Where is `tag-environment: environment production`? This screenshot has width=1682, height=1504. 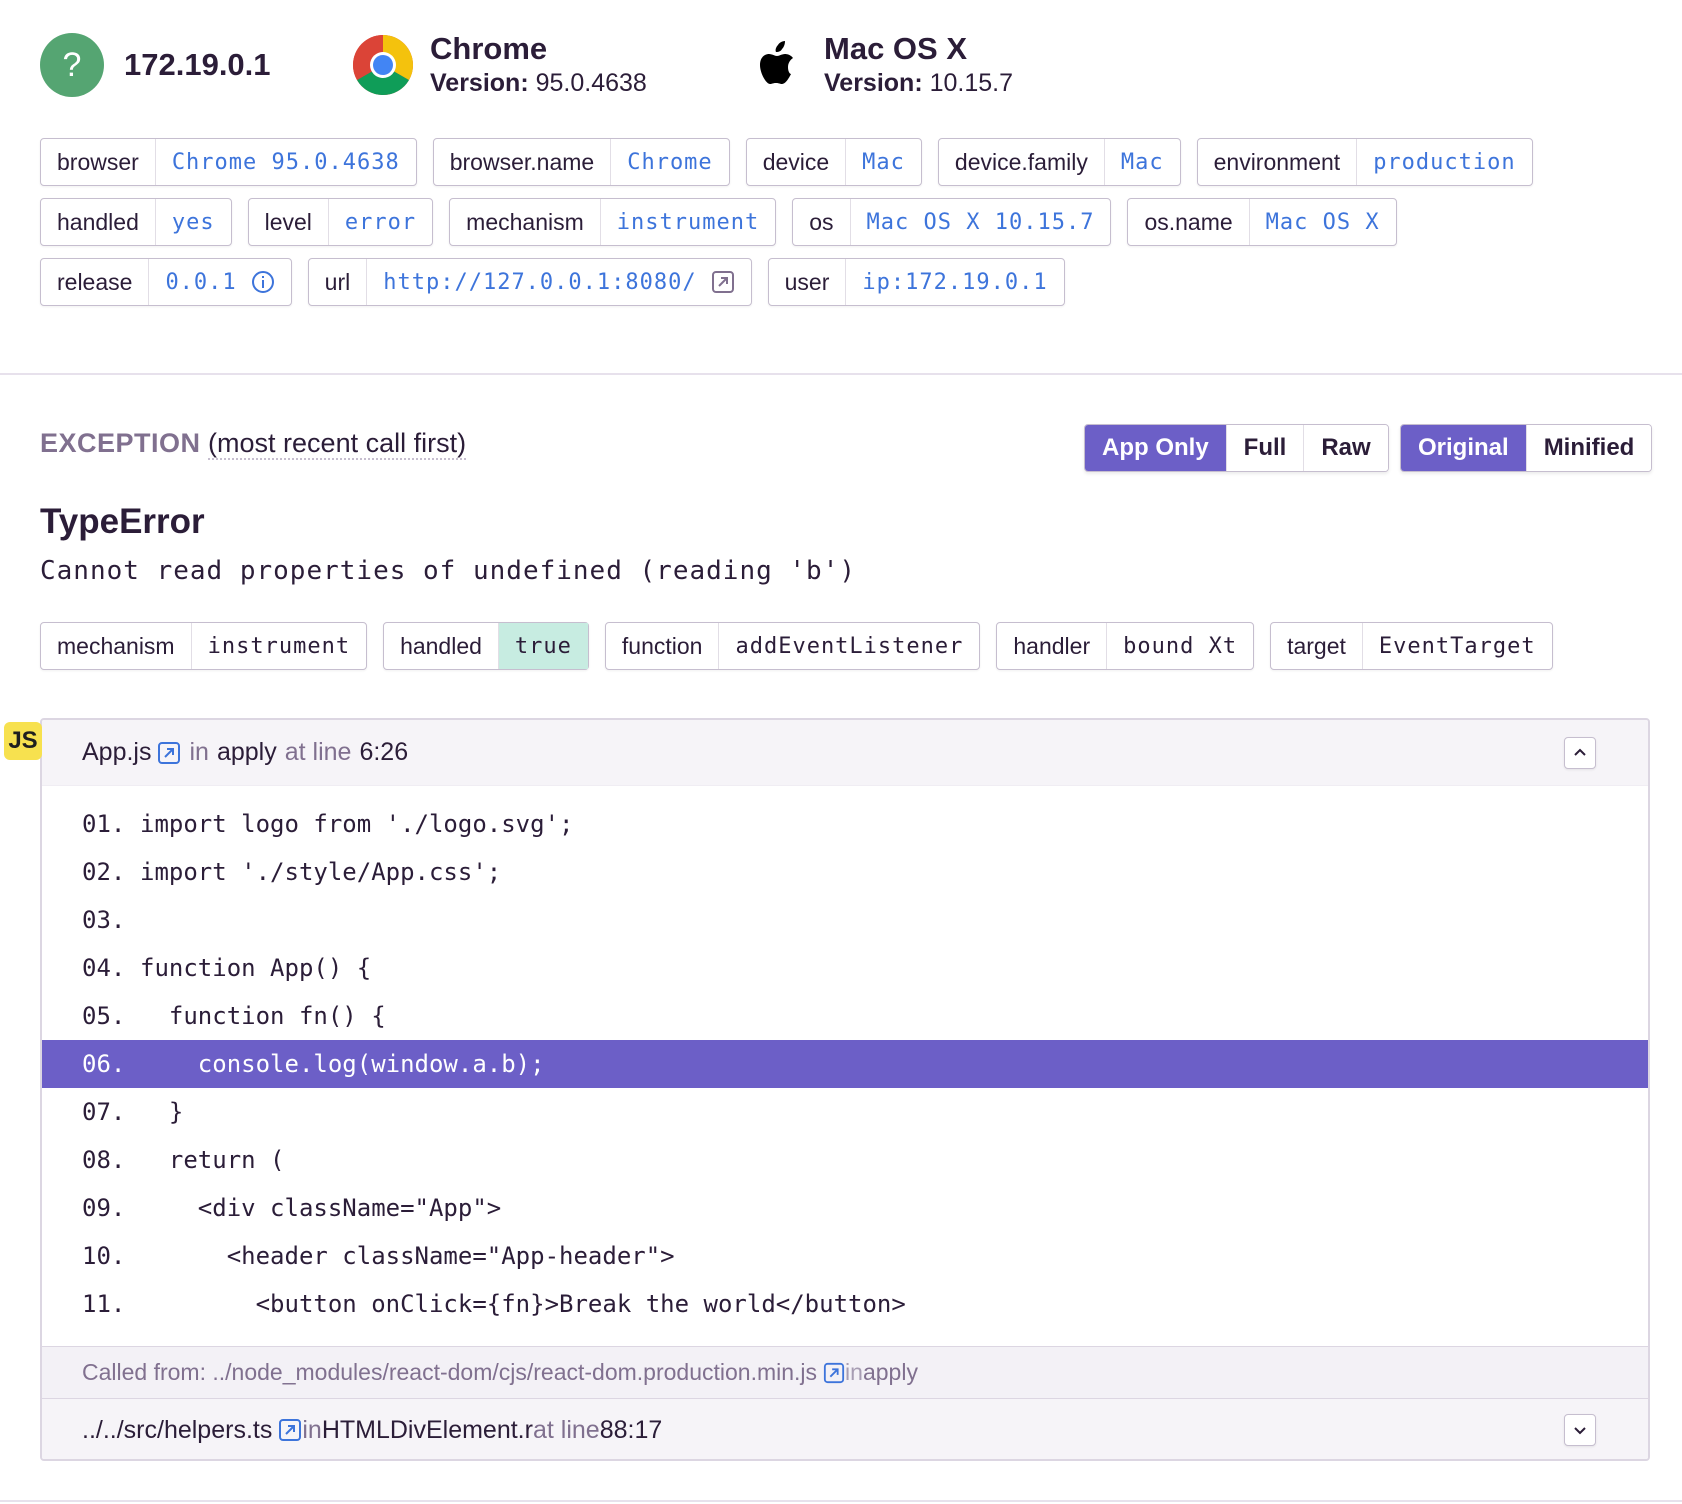
tag-environment: environment production is located at coordinates (1364, 162).